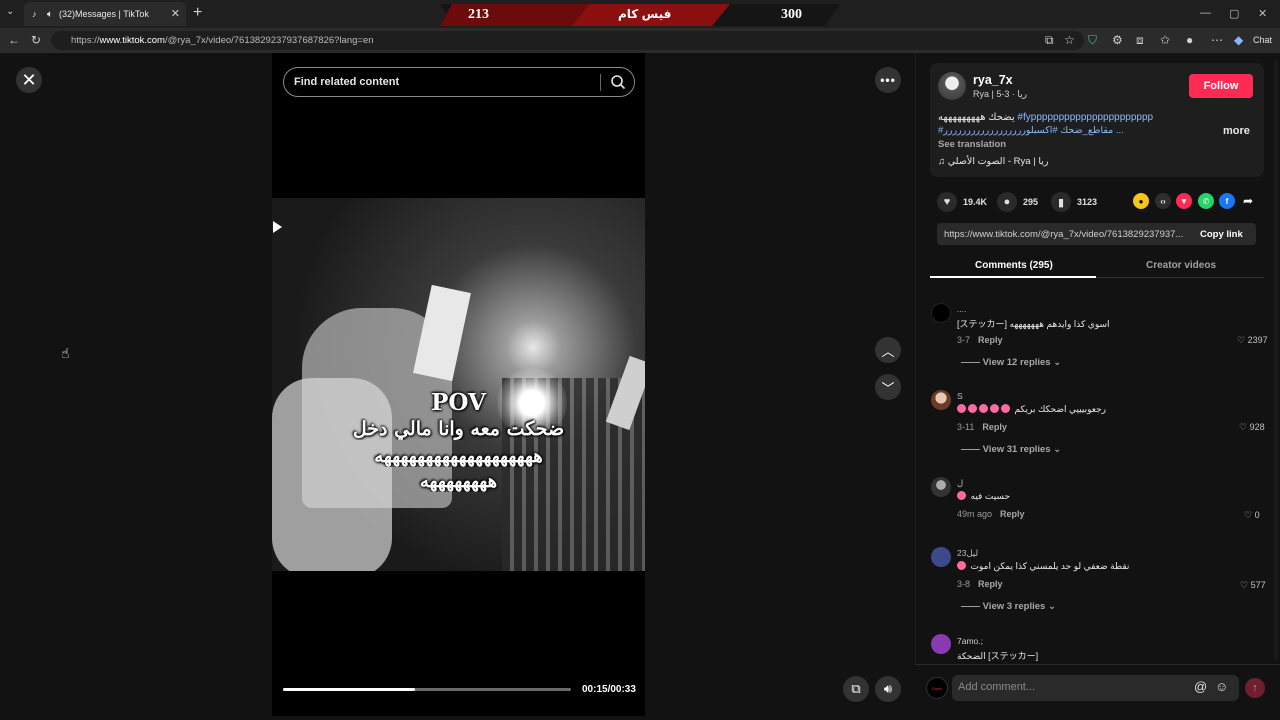 The image size is (1280, 720). Describe the element at coordinates (1000, 94) in the screenshot. I see `author-subline: Rya | ريا · 3-5` at that location.